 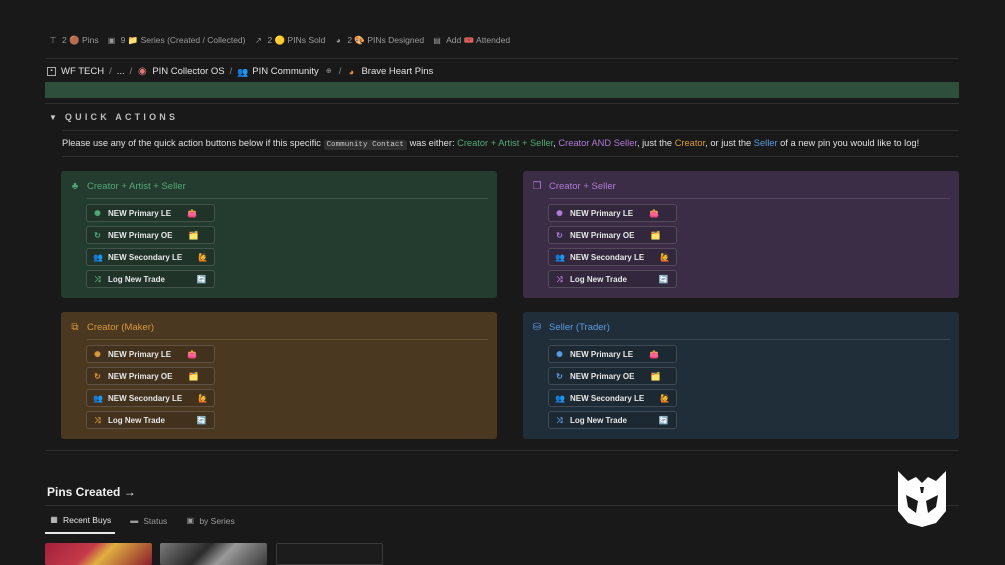 What do you see at coordinates (209, 524) in the screenshot?
I see `tab-by-series: ▣ by Series` at bounding box center [209, 524].